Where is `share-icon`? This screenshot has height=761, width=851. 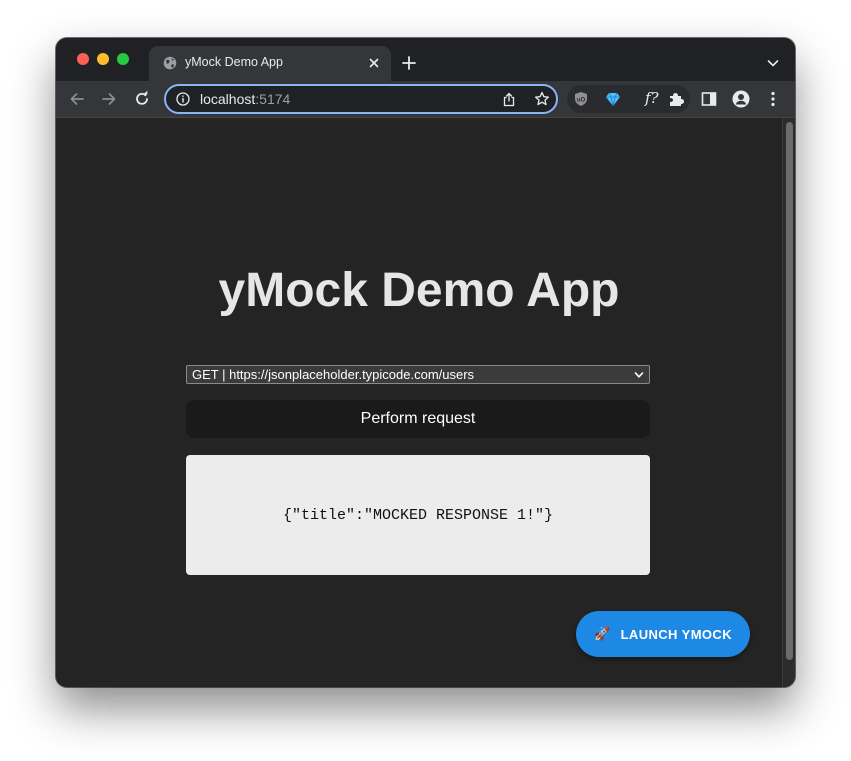
share-icon is located at coordinates (509, 99).